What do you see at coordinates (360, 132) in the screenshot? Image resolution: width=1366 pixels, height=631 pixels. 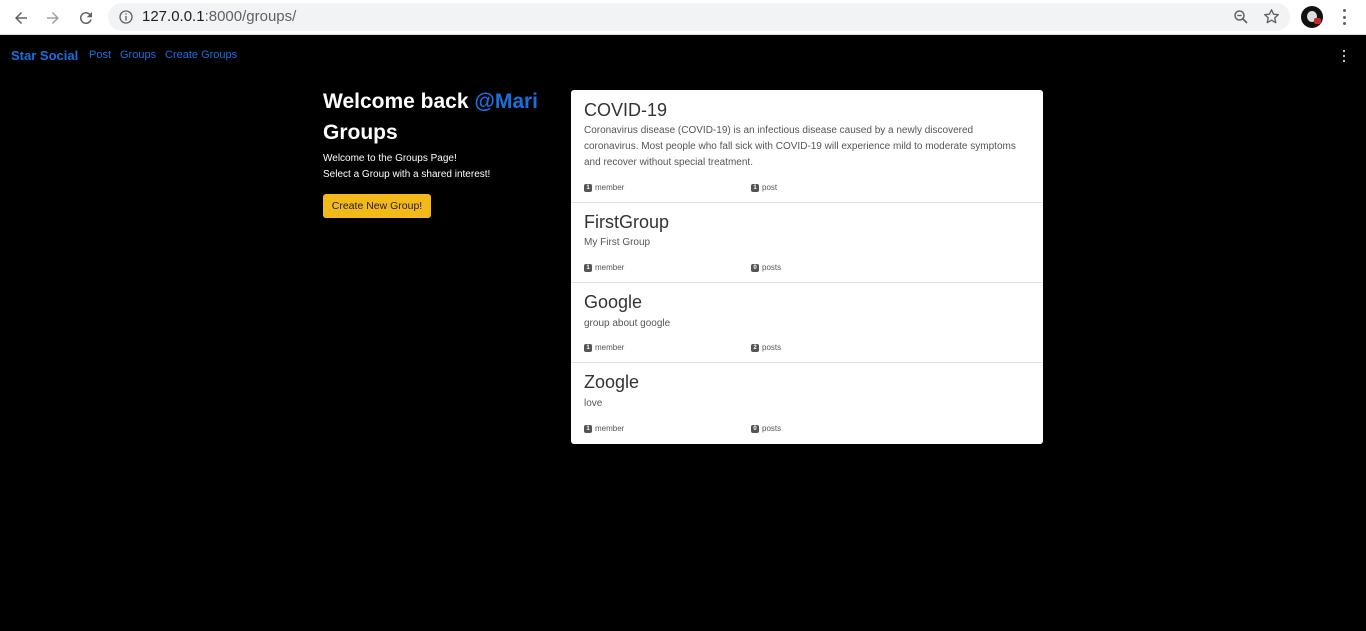 I see `page-title: Groups` at bounding box center [360, 132].